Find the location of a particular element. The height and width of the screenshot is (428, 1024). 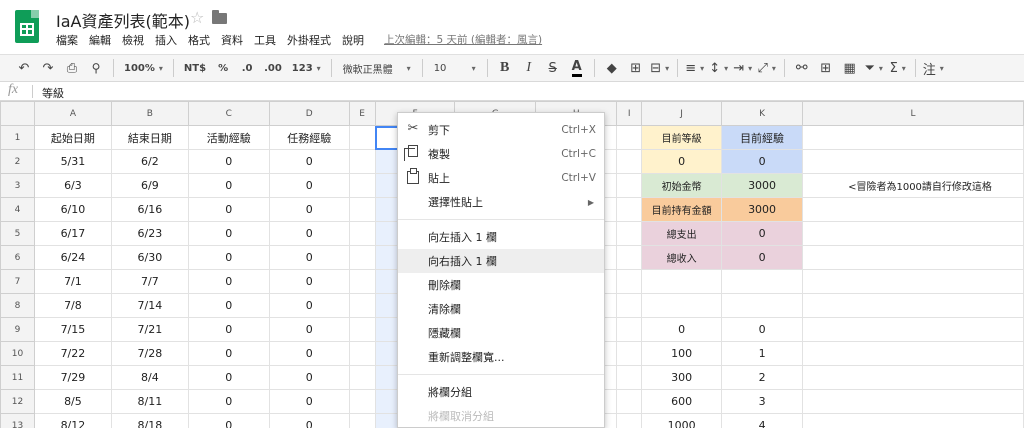

cell-e10 is located at coordinates (362, 353).